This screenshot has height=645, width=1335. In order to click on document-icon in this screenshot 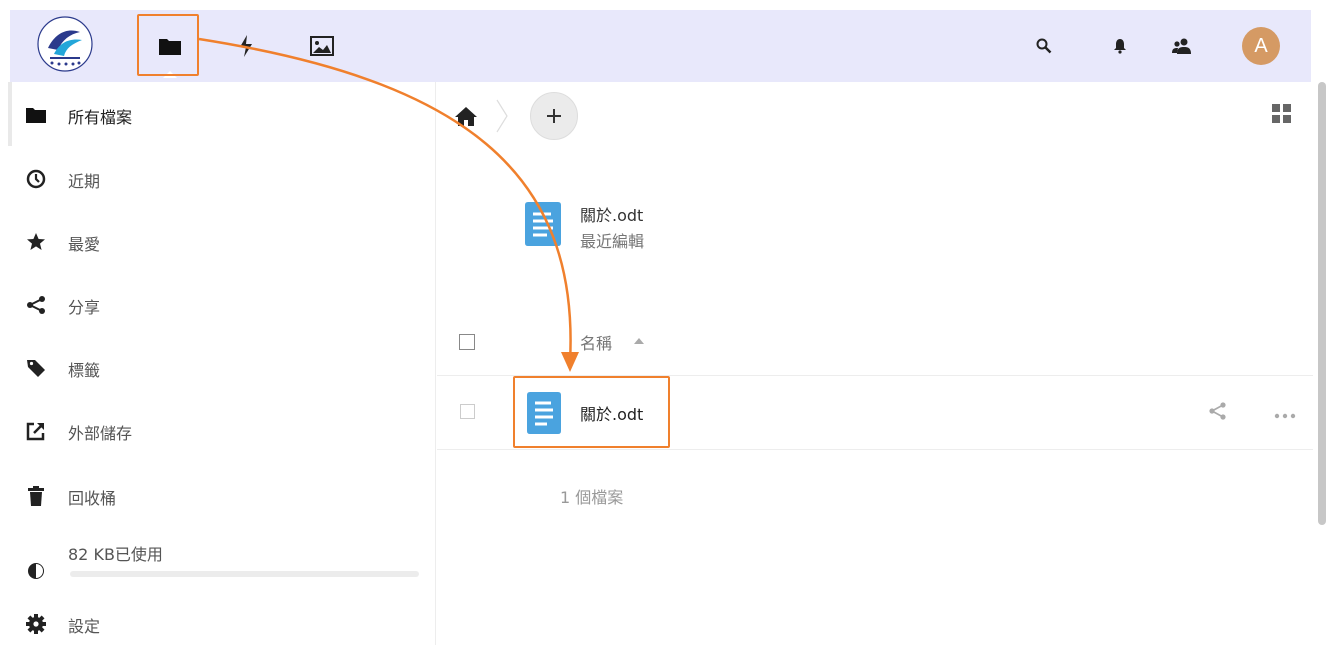, I will do `click(543, 224)`.